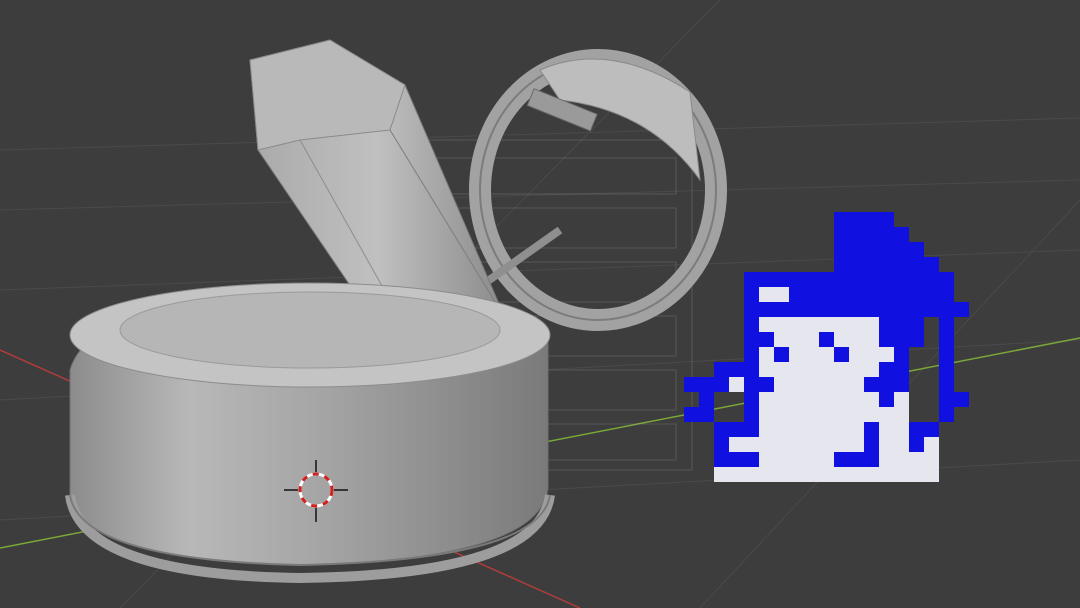 The image size is (1080, 608). What do you see at coordinates (596, 190) in the screenshot?
I see `ring-band` at bounding box center [596, 190].